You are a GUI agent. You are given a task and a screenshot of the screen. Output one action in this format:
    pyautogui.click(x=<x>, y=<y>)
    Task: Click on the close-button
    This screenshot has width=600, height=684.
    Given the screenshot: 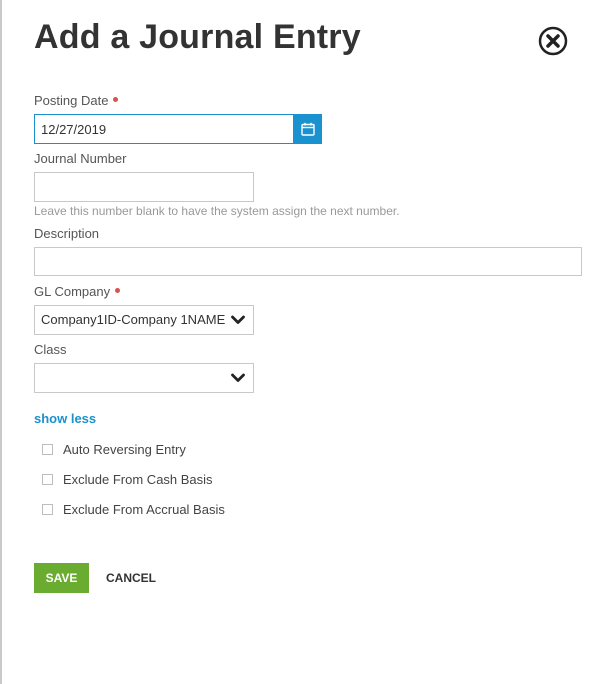 What is the action you would take?
    pyautogui.click(x=553, y=41)
    